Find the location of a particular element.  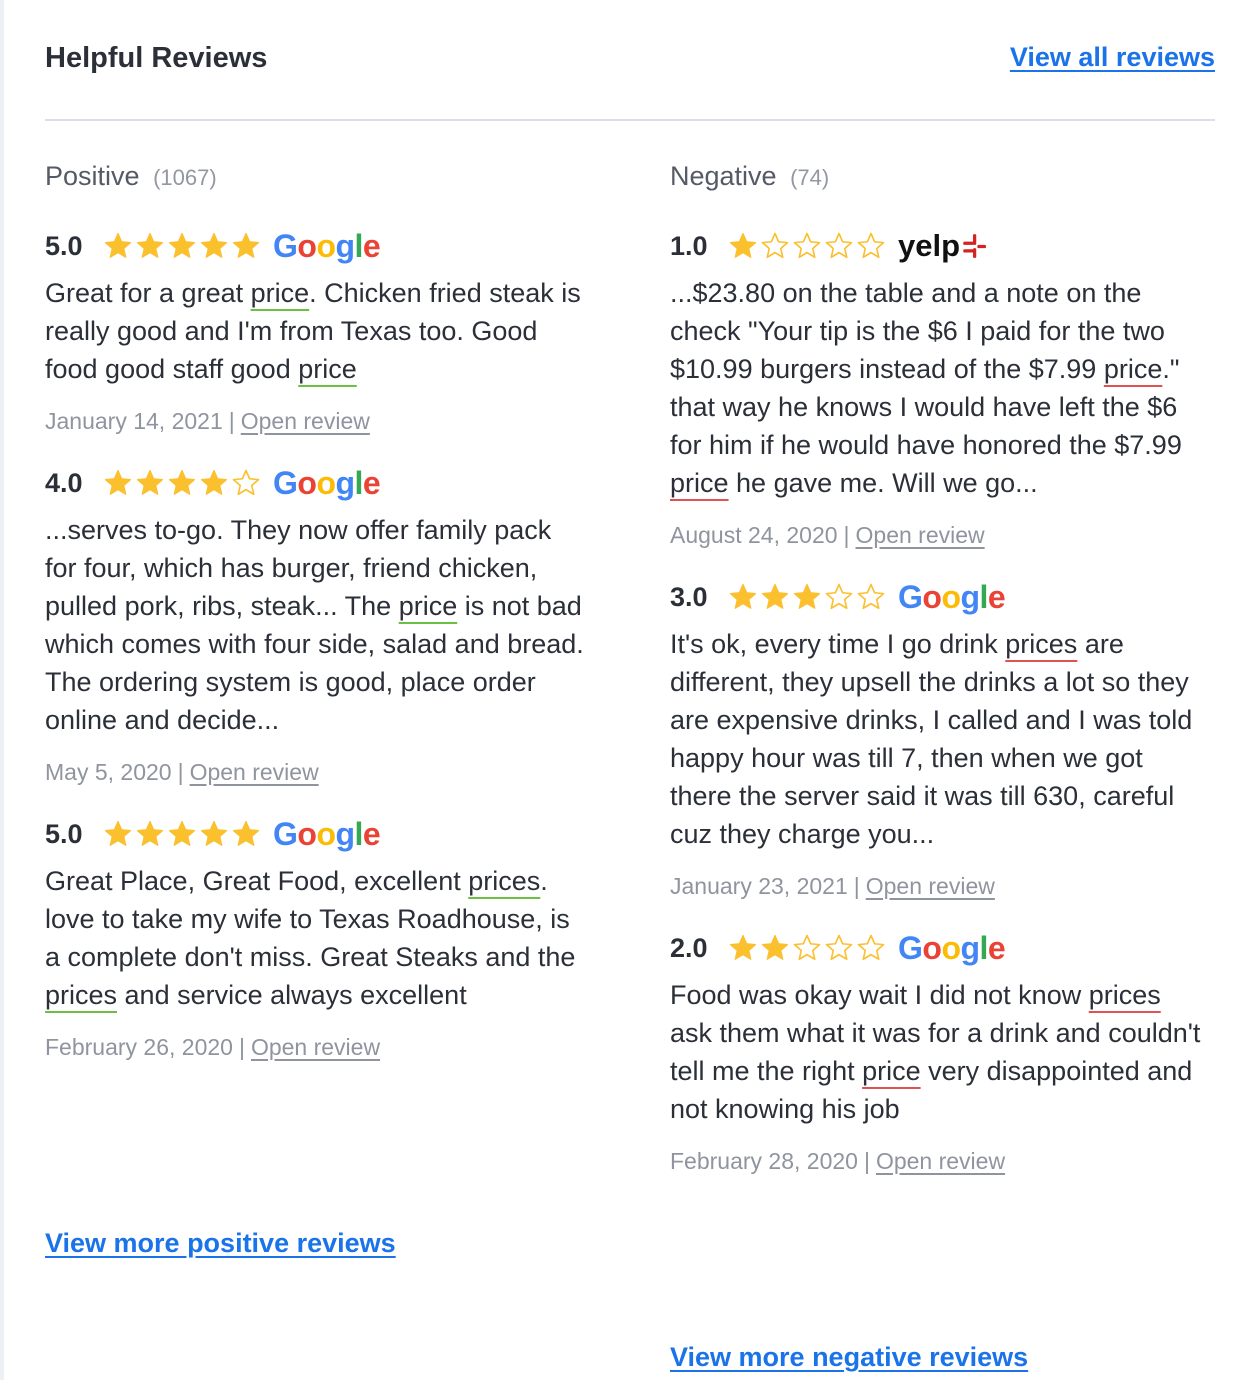

review-text-segment: Great for a great is located at coordinates (148, 293).